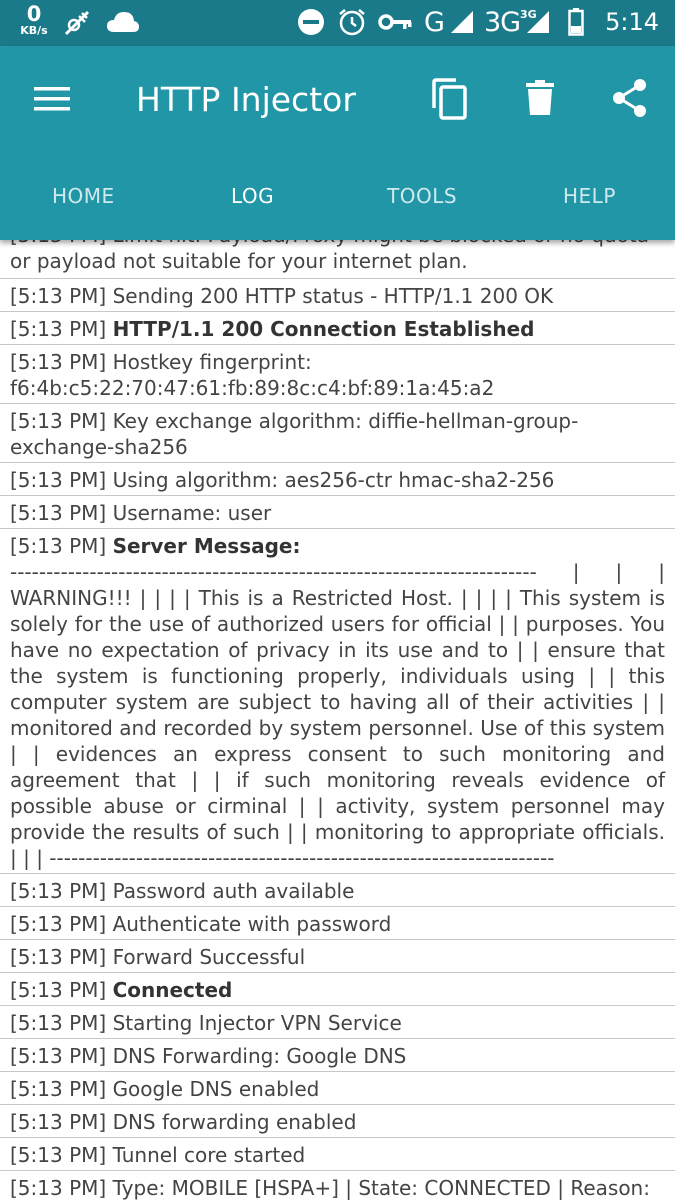  I want to click on tab-help: HELP, so click(589, 196).